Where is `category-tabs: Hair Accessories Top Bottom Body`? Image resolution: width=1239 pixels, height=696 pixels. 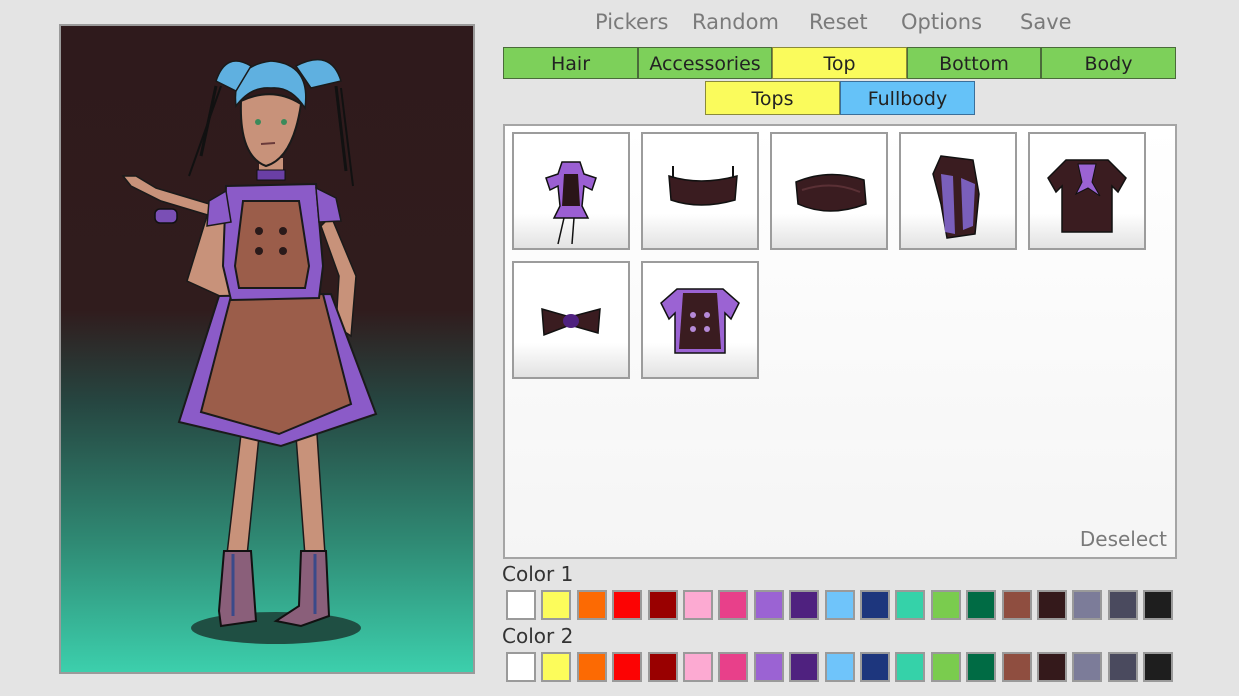
category-tabs: Hair Accessories Top Bottom Body is located at coordinates (839, 64).